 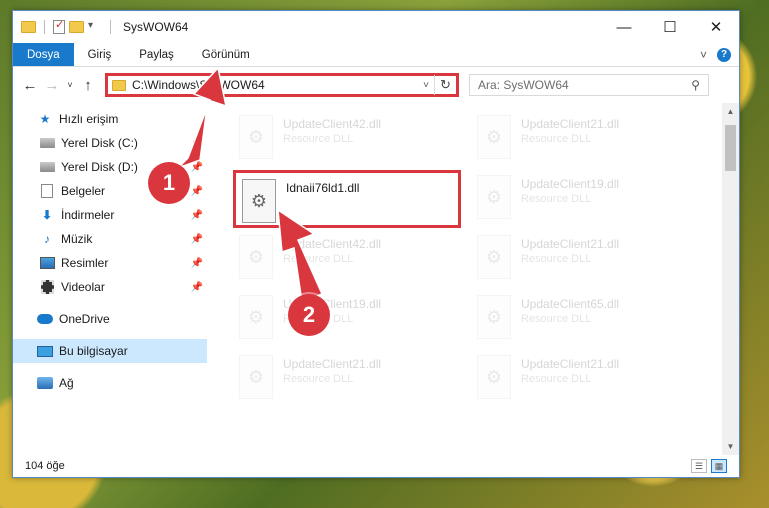 I want to click on ribbon-right-controls: ˅ ?, so click(x=719, y=54).